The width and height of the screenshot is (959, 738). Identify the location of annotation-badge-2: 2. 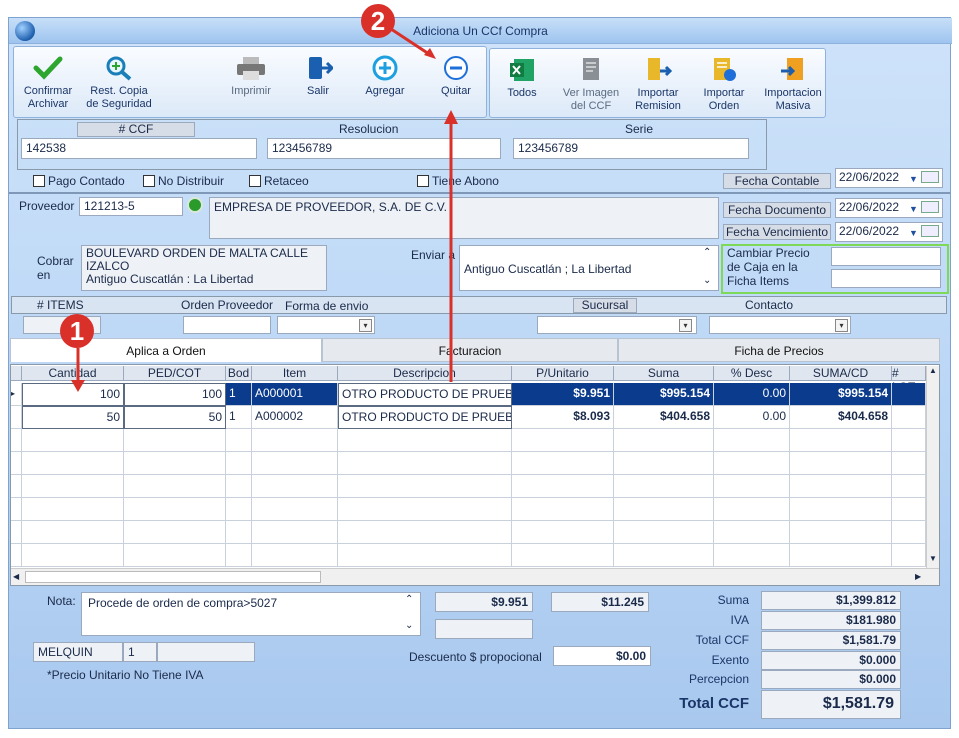
(378, 21).